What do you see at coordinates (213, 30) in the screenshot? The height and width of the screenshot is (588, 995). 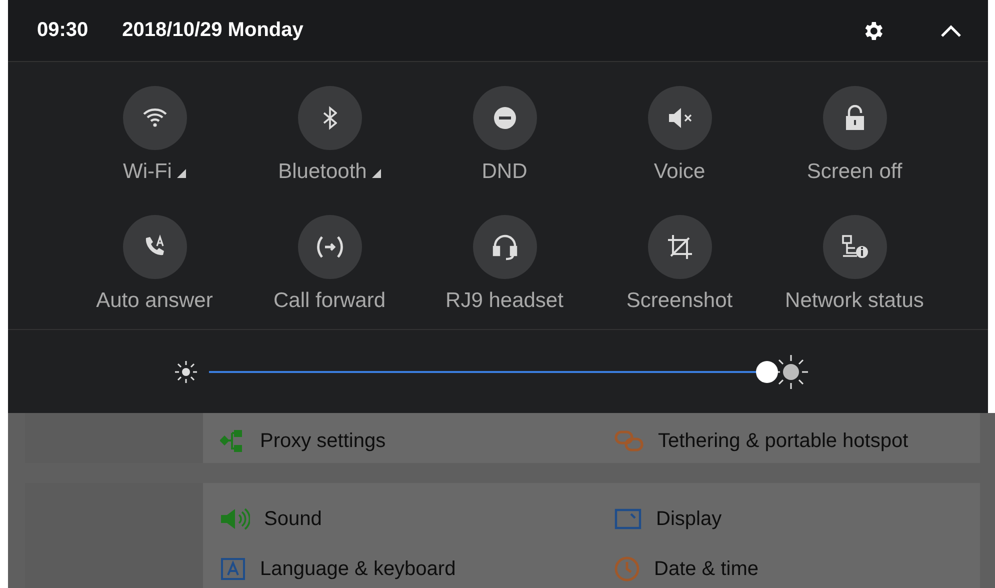 I see `date-text: 2018/10/29 Monday` at bounding box center [213, 30].